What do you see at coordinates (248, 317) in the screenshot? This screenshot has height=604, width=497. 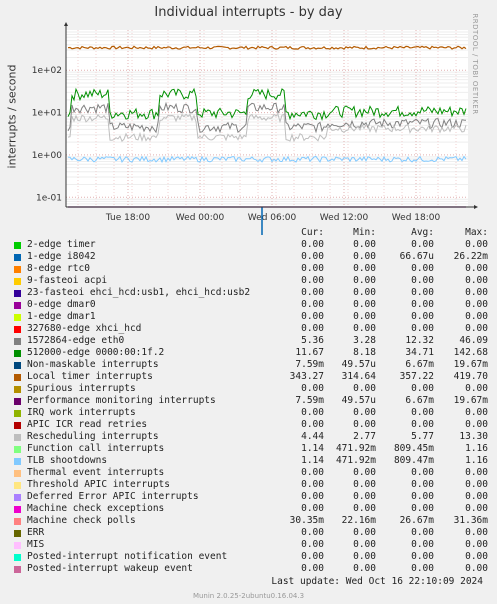 I see `legend-row: 1-edge dmar1 0.00 0.00 0.00 0.00` at bounding box center [248, 317].